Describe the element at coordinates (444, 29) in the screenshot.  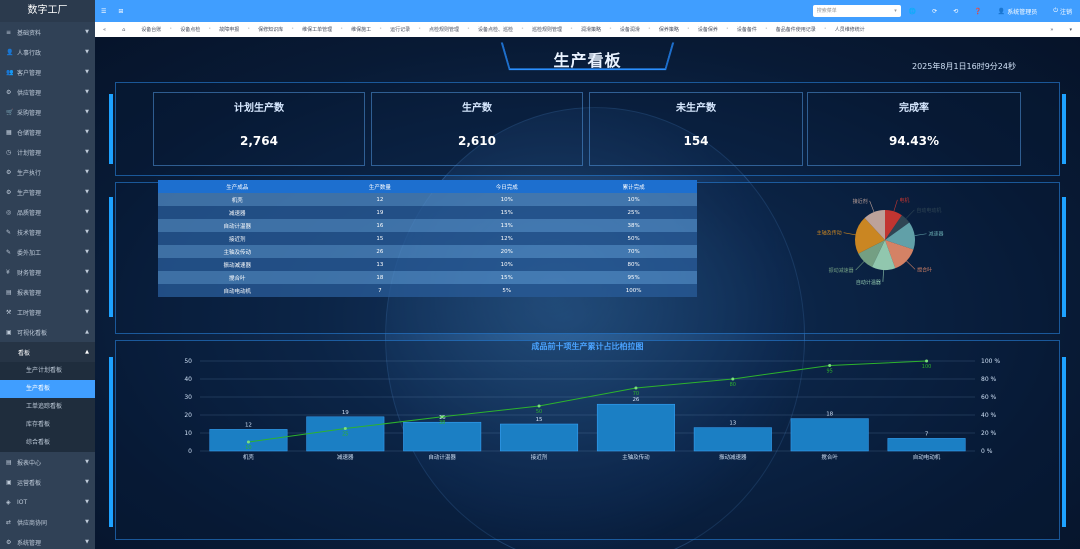
I see `tag-item: 点检规则管理` at that location.